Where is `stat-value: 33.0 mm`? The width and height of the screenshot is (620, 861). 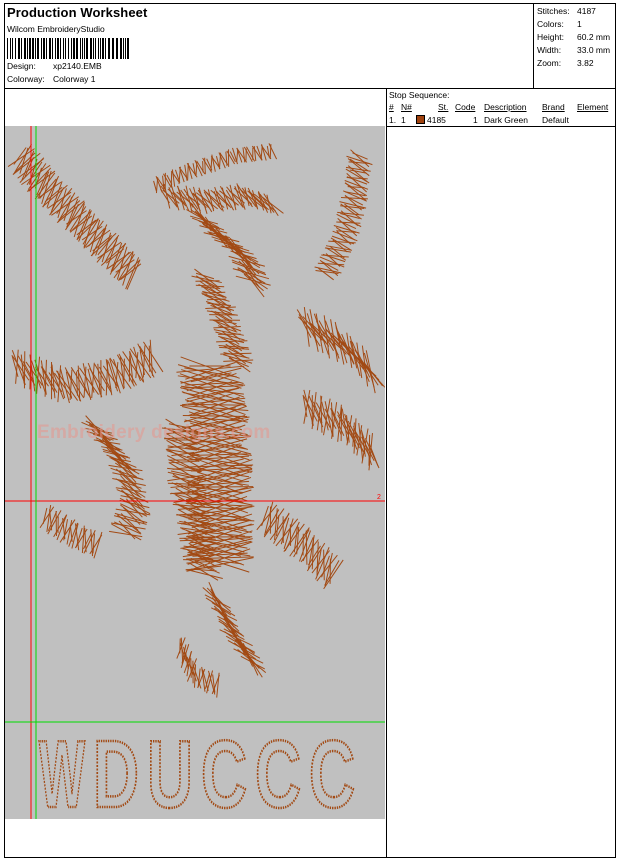 stat-value: 33.0 mm is located at coordinates (594, 50).